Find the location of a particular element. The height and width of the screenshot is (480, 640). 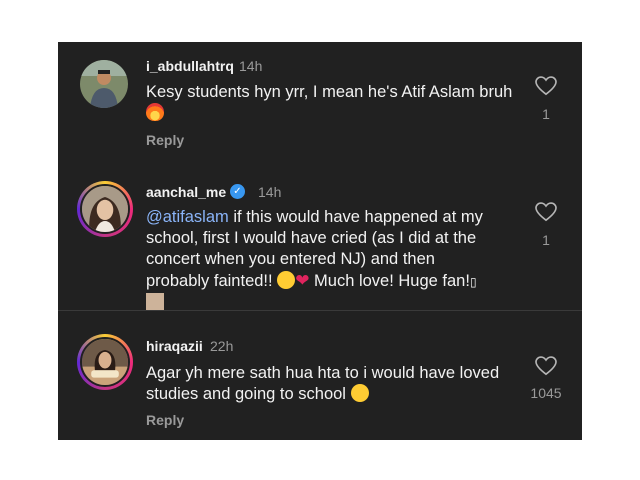

timestamp: 22h is located at coordinates (222, 346).